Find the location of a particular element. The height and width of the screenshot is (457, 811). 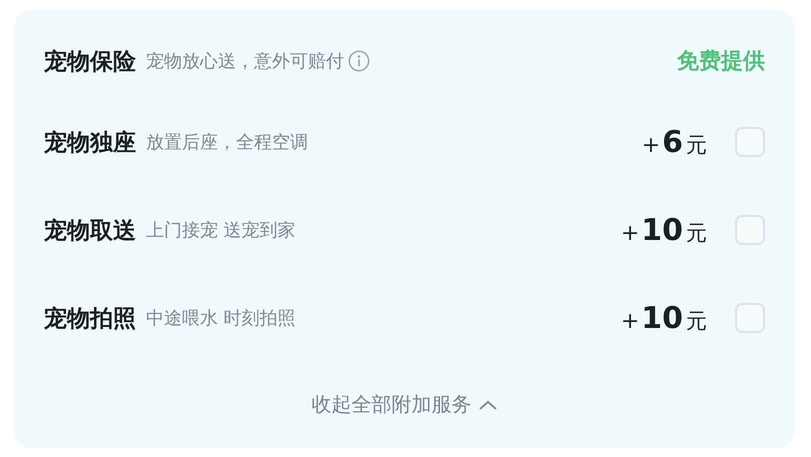

service-title: 宠物保险 is located at coordinates (90, 62).